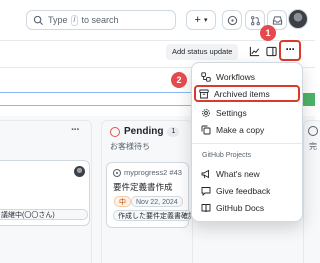 The width and height of the screenshot is (320, 263). I want to click on menu-item-whats-new: What's new, so click(248, 173).